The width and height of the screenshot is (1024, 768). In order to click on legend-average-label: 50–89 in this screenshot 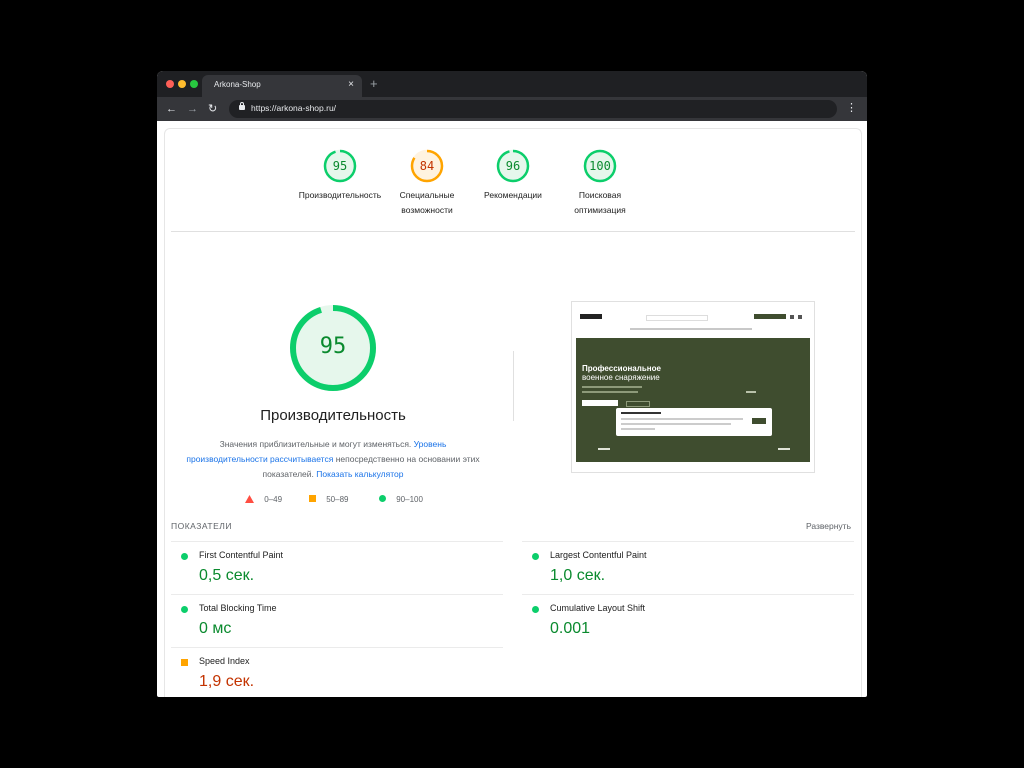, I will do `click(337, 499)`.